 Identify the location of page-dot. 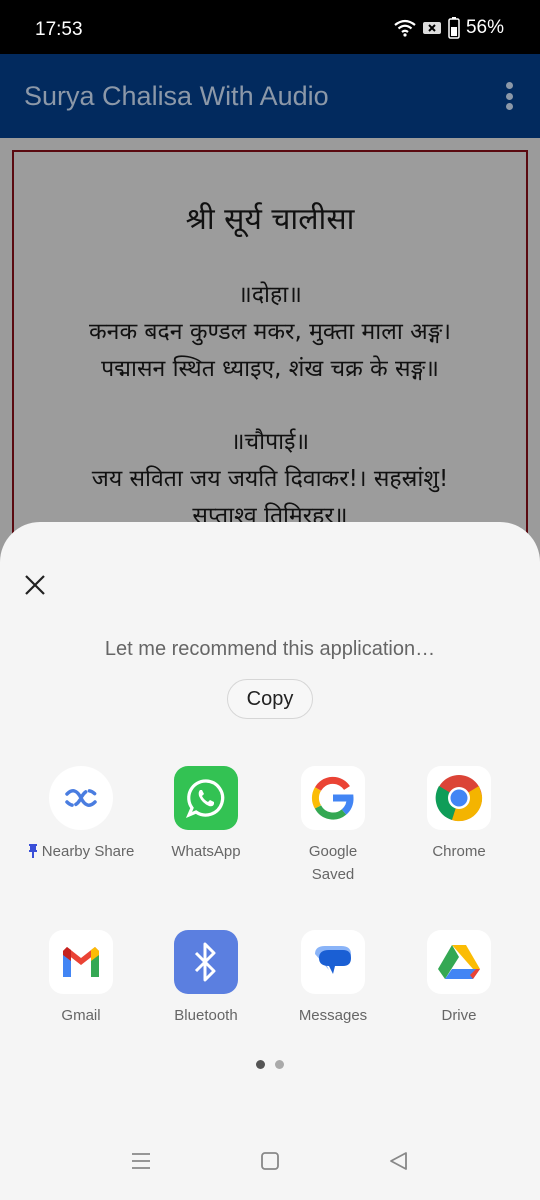
(279, 1064).